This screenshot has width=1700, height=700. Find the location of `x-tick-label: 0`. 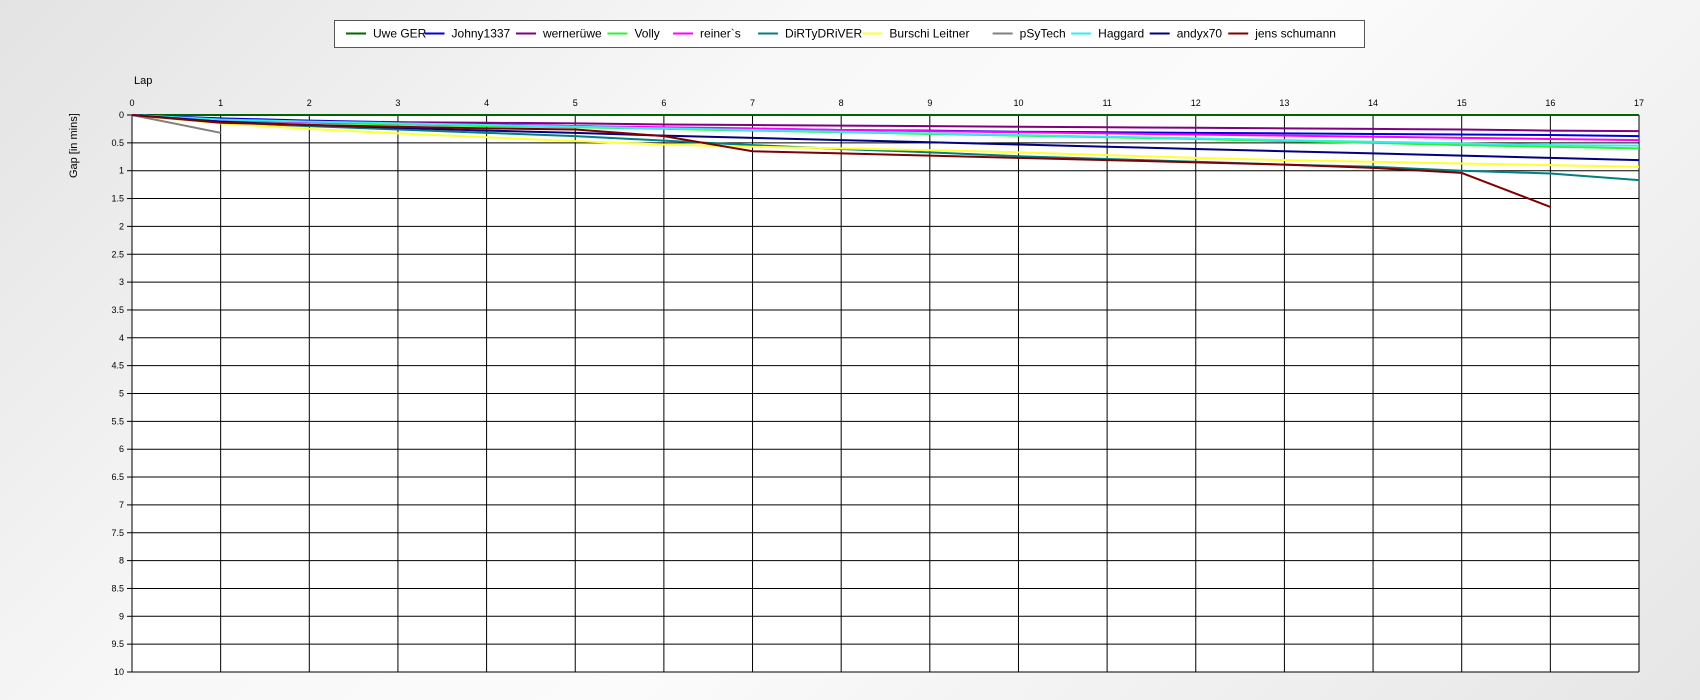

x-tick-label: 0 is located at coordinates (131, 103).